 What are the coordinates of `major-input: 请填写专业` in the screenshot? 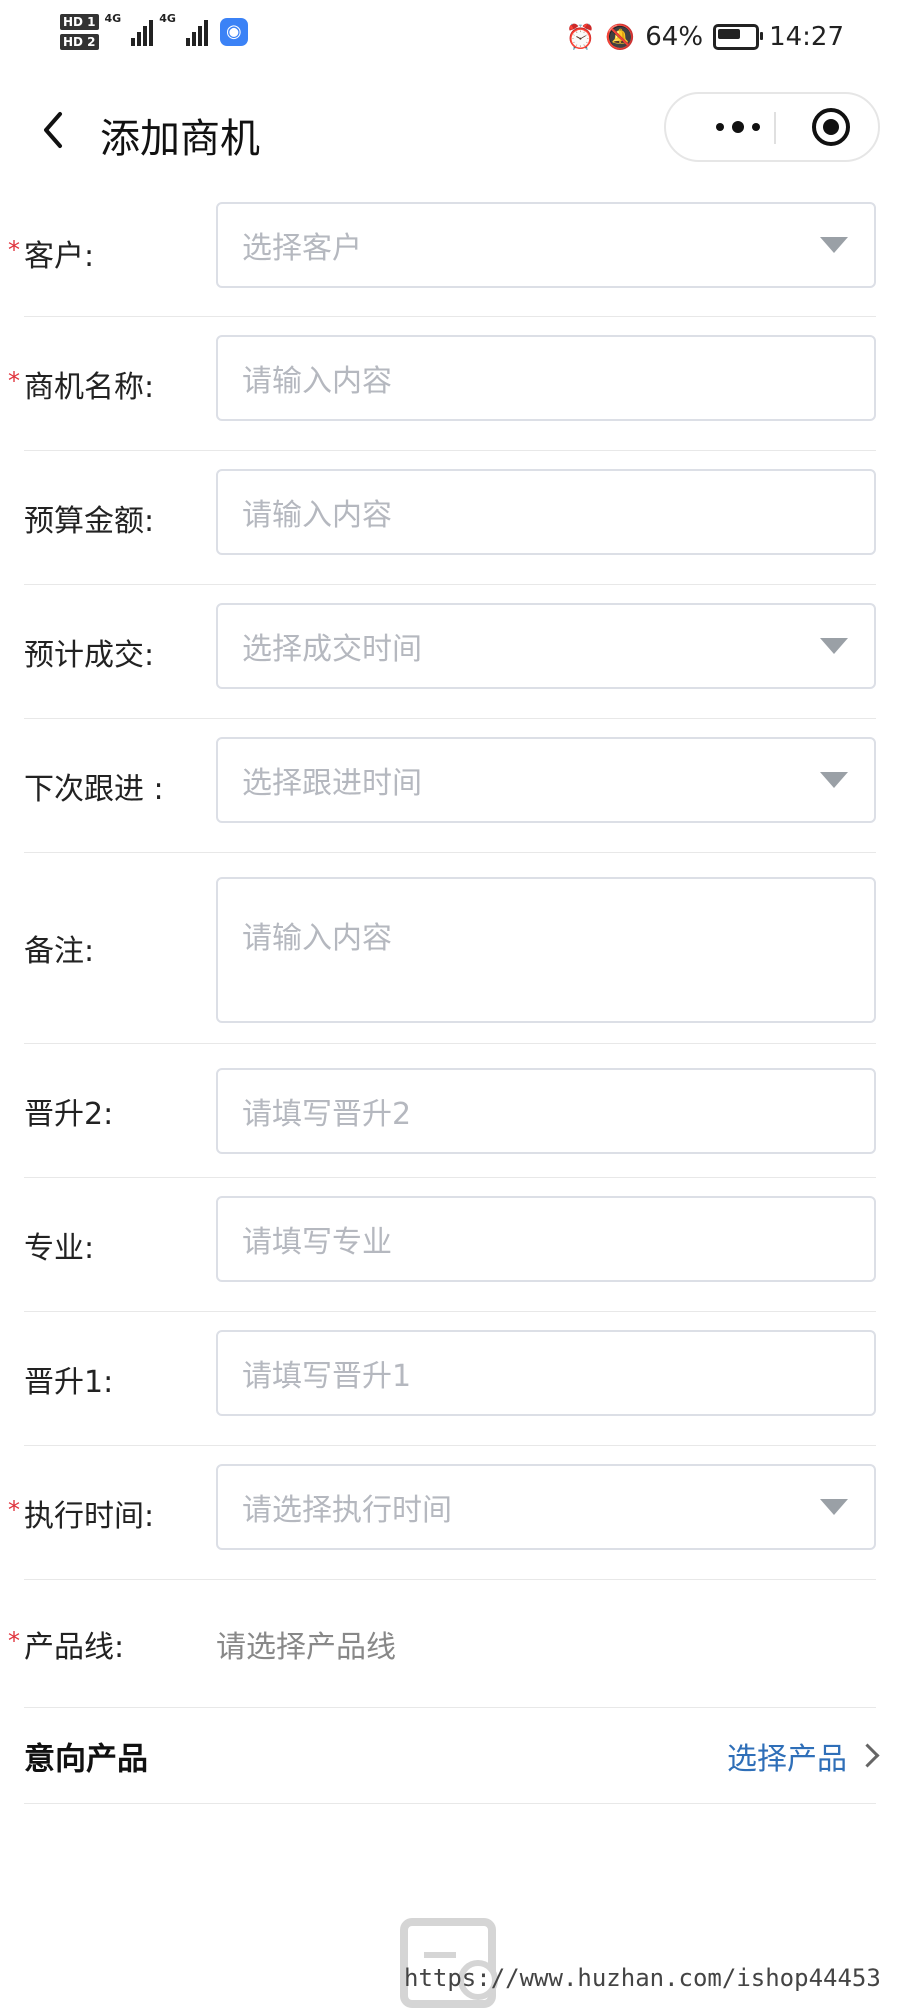 It's located at (546, 1239).